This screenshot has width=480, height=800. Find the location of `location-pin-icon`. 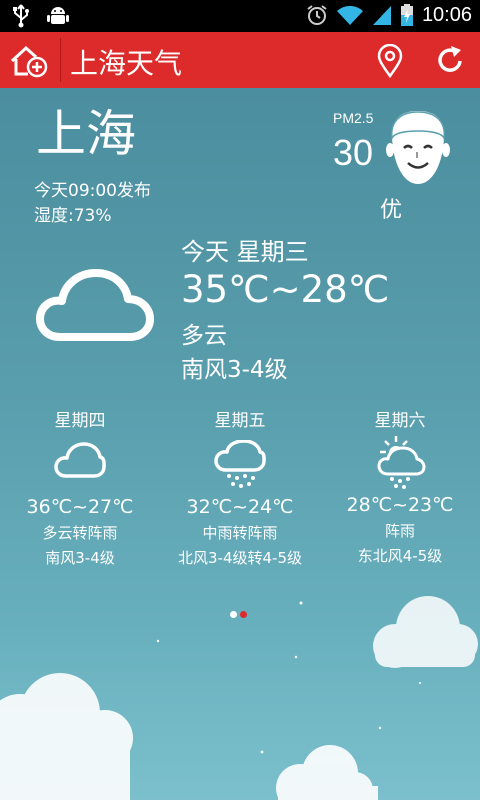

location-pin-icon is located at coordinates (390, 61).